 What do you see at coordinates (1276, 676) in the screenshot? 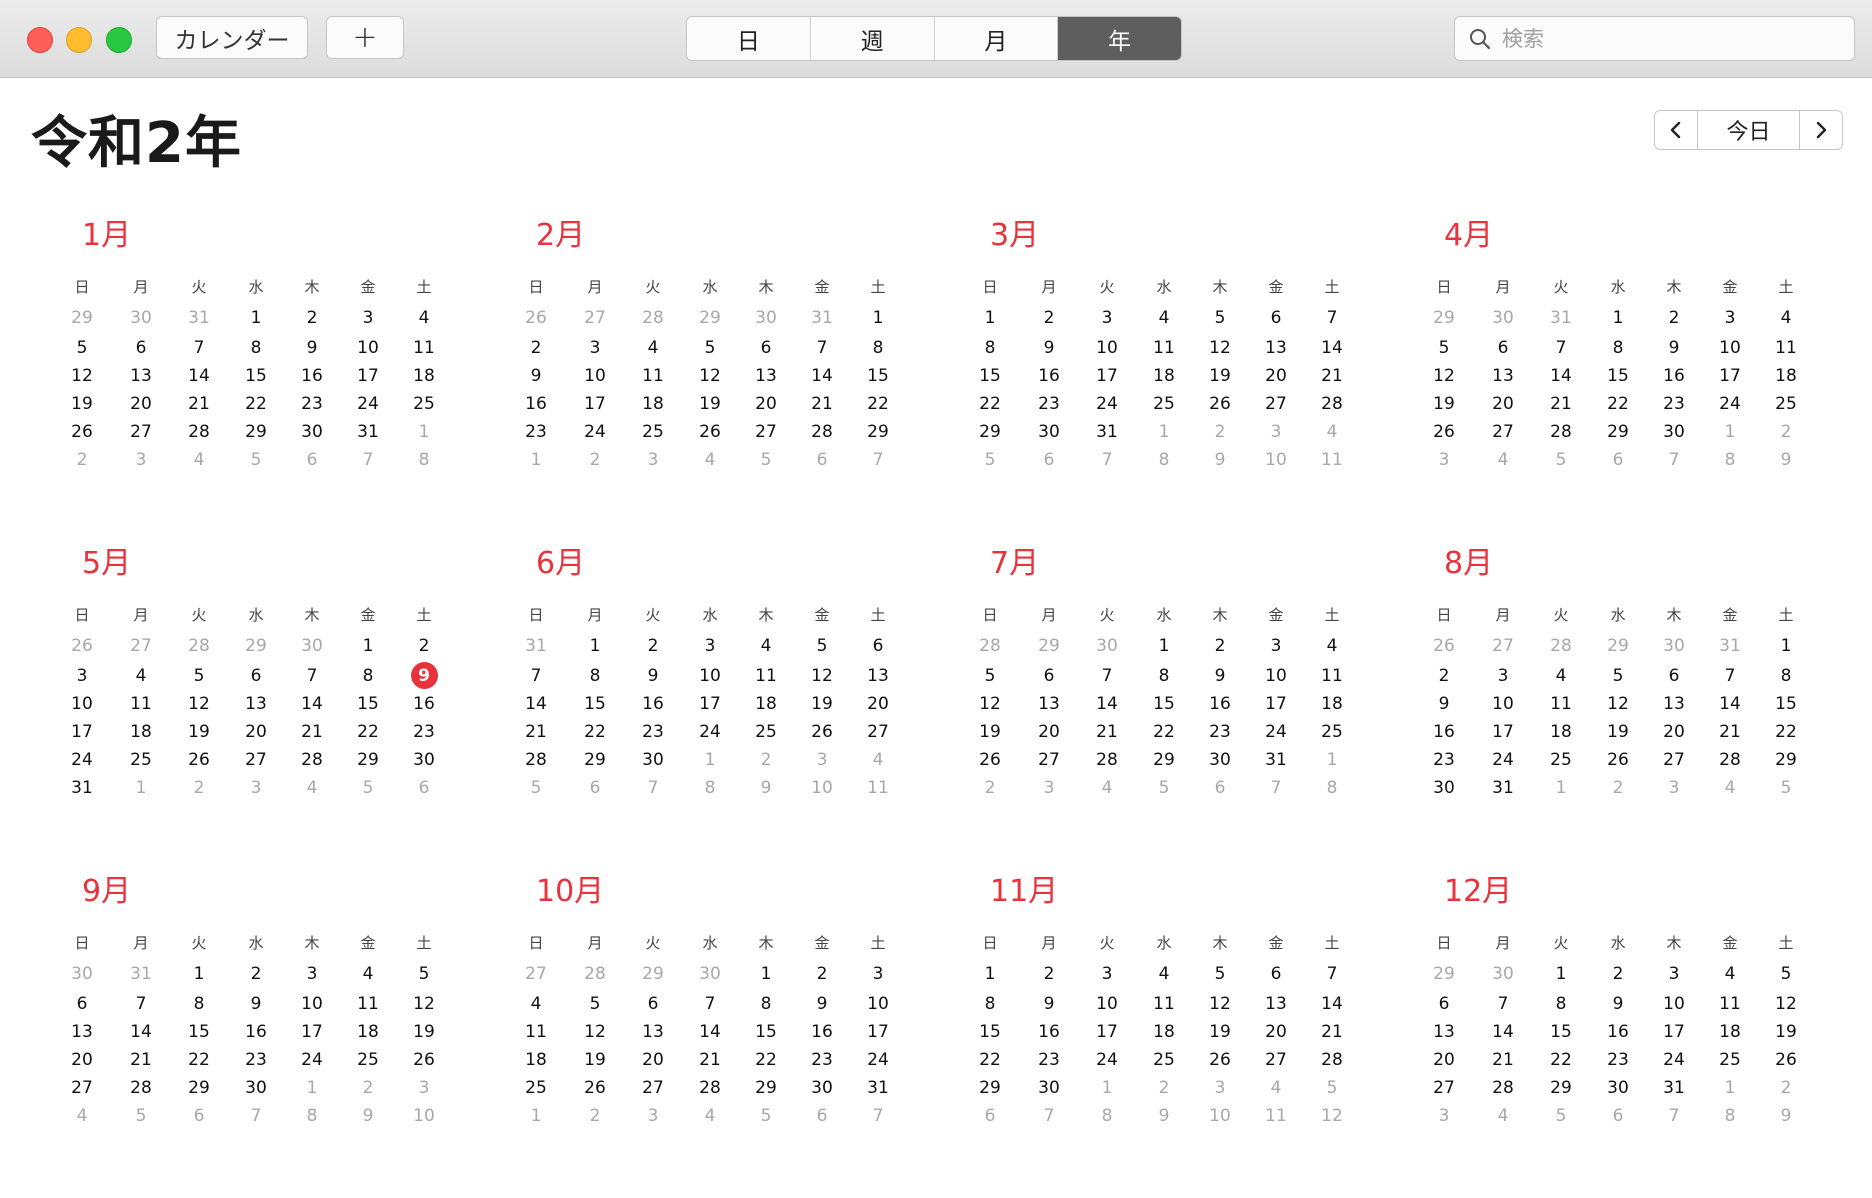
I see `day-cell: 10` at bounding box center [1276, 676].